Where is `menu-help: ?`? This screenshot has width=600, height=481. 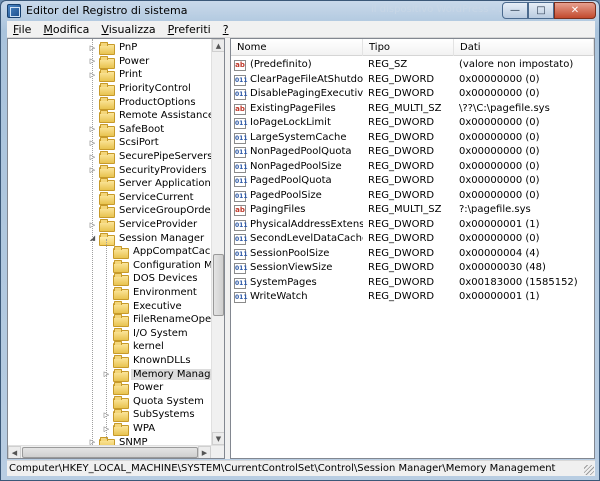
menu-help: ? is located at coordinates (226, 29).